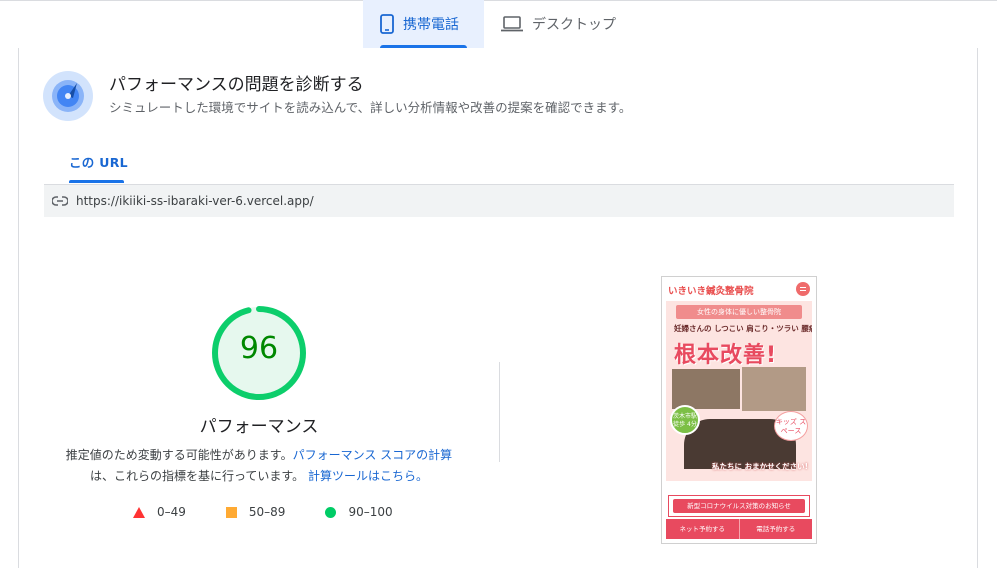 This screenshot has width=997, height=568. What do you see at coordinates (791, 426) in the screenshot?
I see `preview-kids-badge: キッズ スペース` at bounding box center [791, 426].